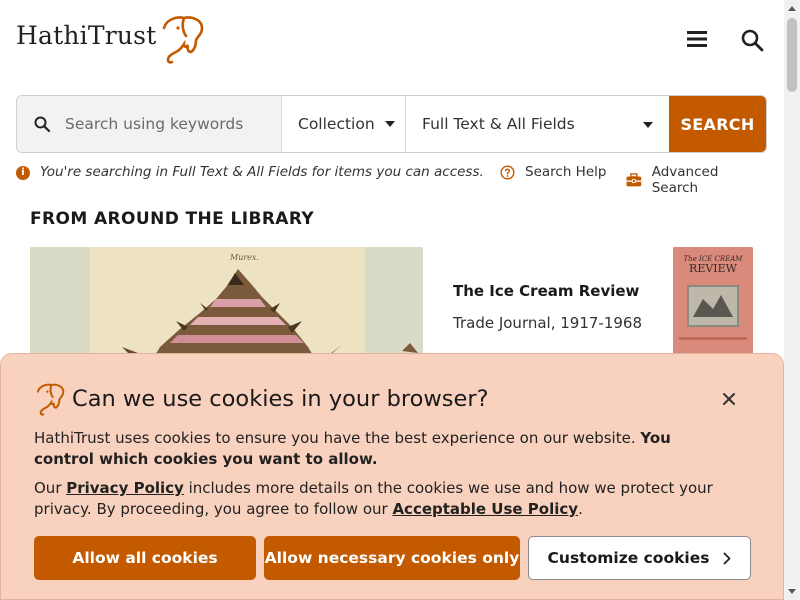 Image resolution: width=800 pixels, height=600 pixels. I want to click on featured-item-subtitle: Trade Journal, 1917-1968, so click(548, 323).